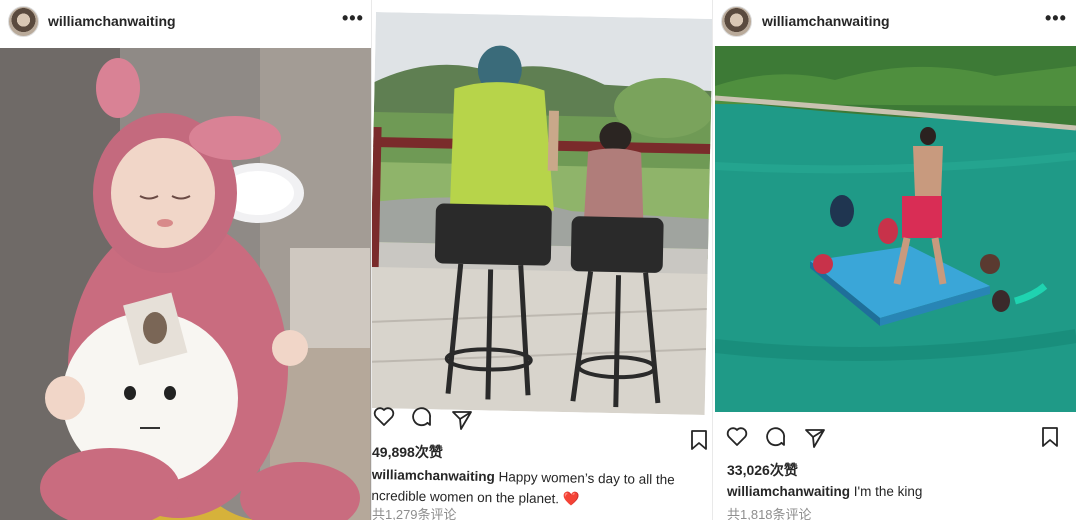  Describe the element at coordinates (769, 512) in the screenshot. I see `view-comments-link: 共1,818条评论` at that location.